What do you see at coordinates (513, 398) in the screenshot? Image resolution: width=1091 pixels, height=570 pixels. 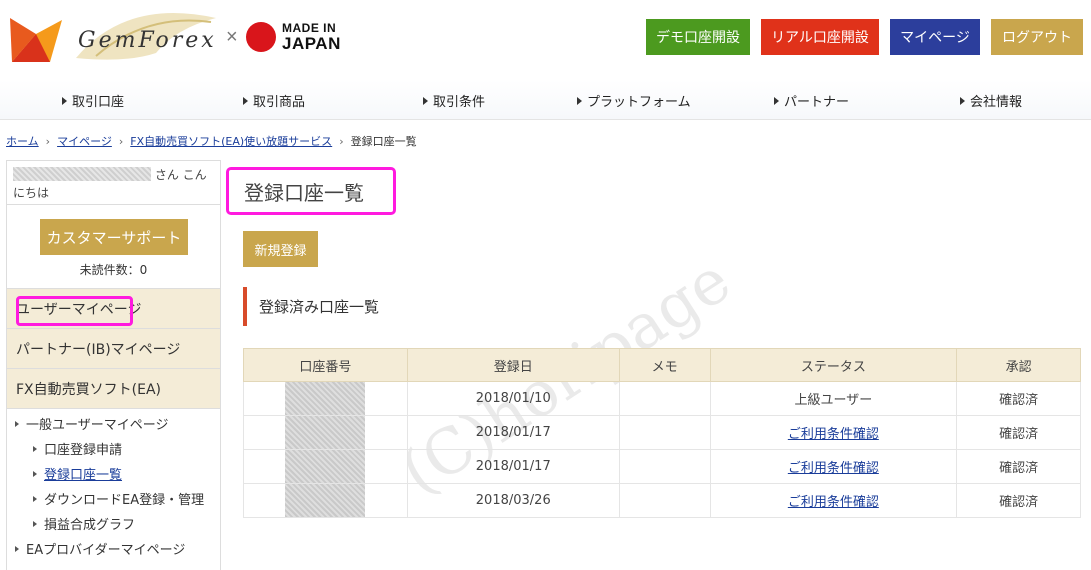 I see `date-cell: 2018/01/10` at bounding box center [513, 398].